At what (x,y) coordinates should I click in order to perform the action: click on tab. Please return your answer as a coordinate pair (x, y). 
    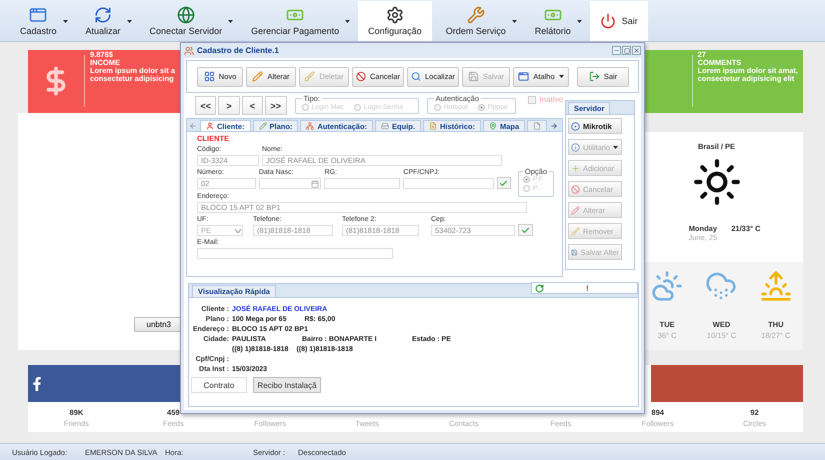
    Looking at the image, I should click on (537, 125).